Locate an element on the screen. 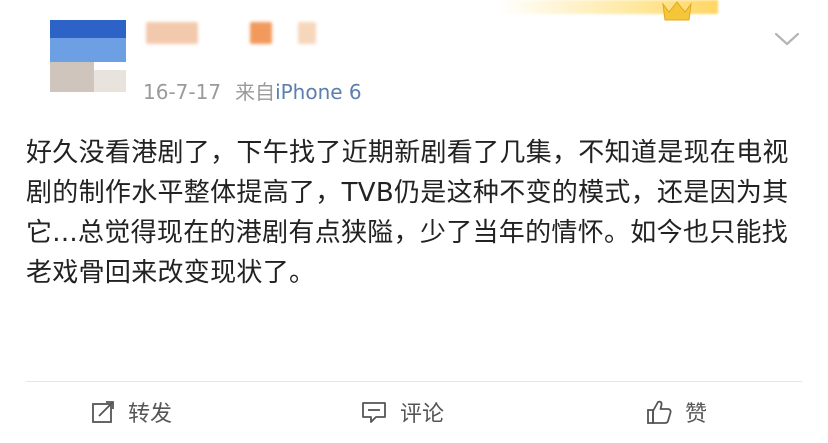 This screenshot has height=443, width=828. comment-button: 评论 is located at coordinates (402, 412).